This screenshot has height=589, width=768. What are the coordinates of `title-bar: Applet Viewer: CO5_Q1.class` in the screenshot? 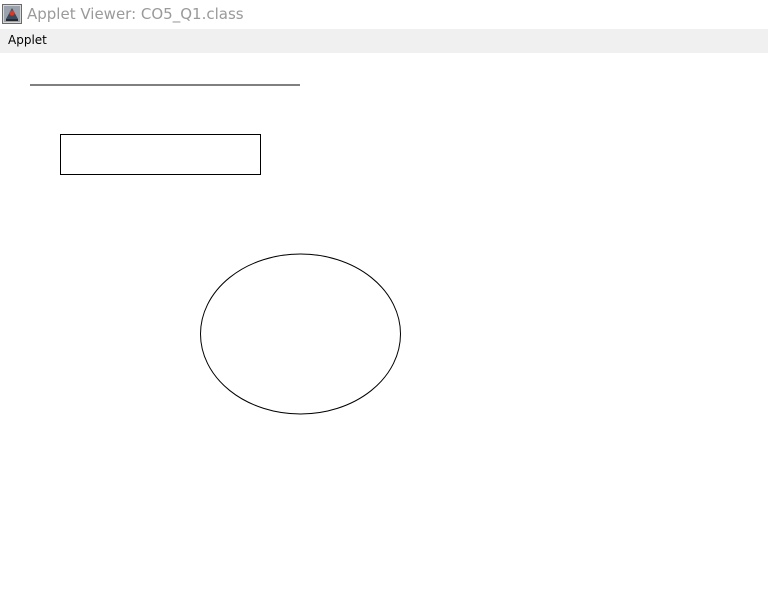 It's located at (384, 14).